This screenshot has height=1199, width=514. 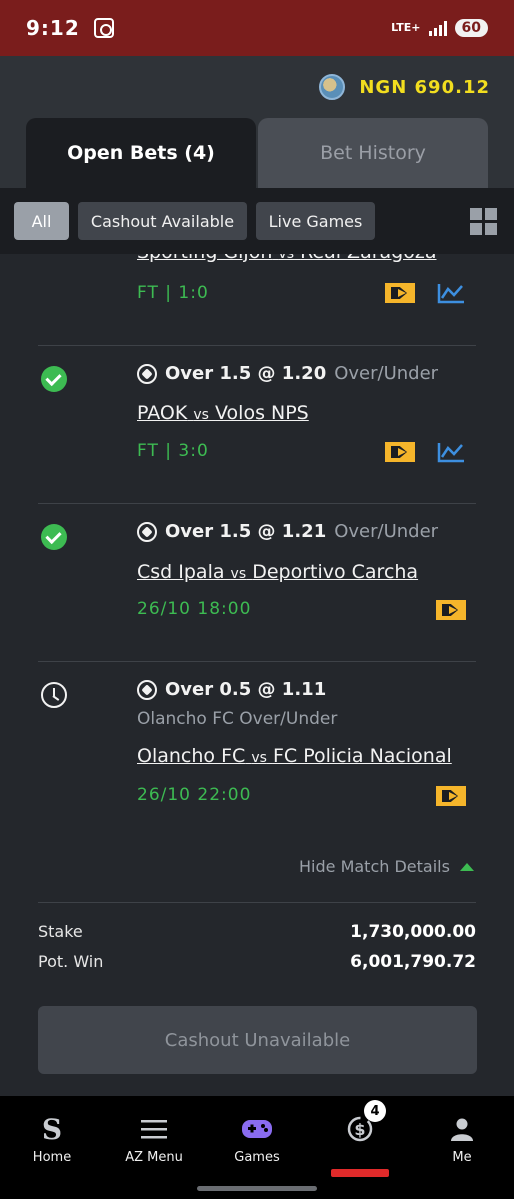 What do you see at coordinates (162, 413) in the screenshot?
I see `home-team: PAOK` at bounding box center [162, 413].